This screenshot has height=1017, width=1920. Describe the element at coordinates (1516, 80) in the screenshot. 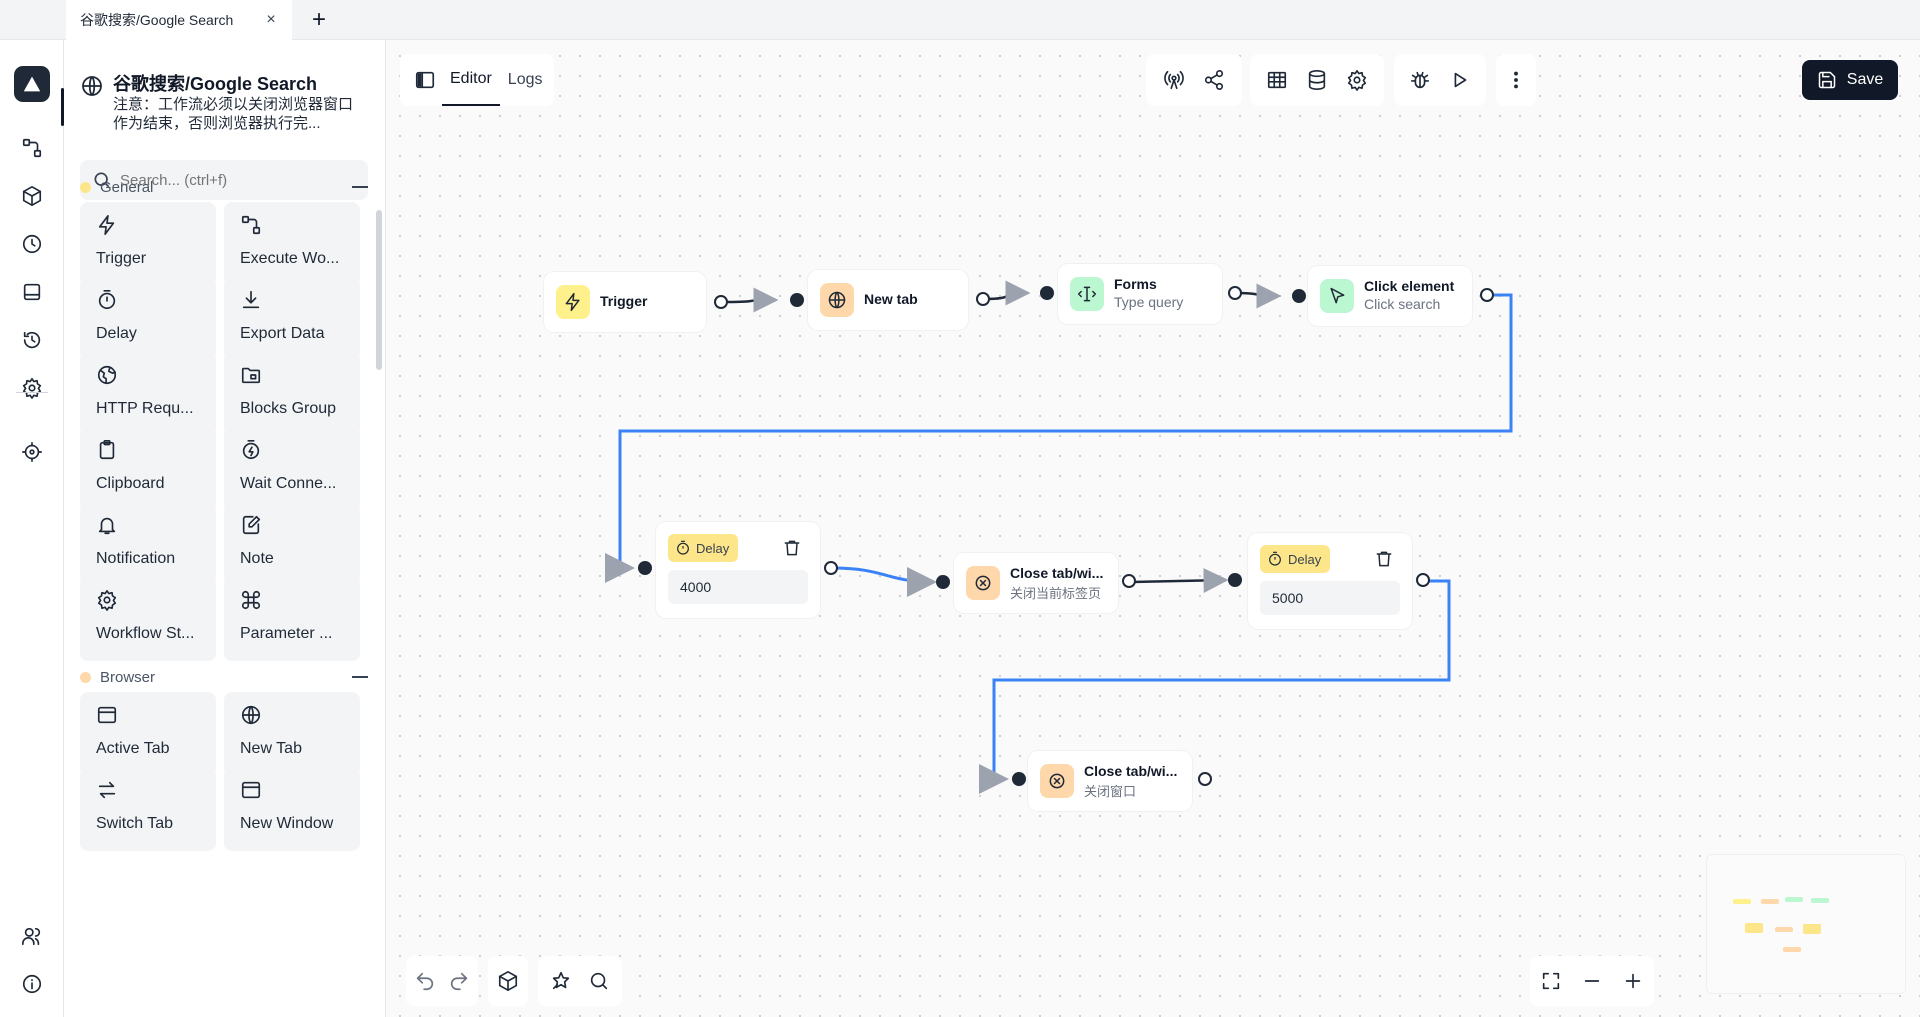

I see `more-options-icon` at that location.